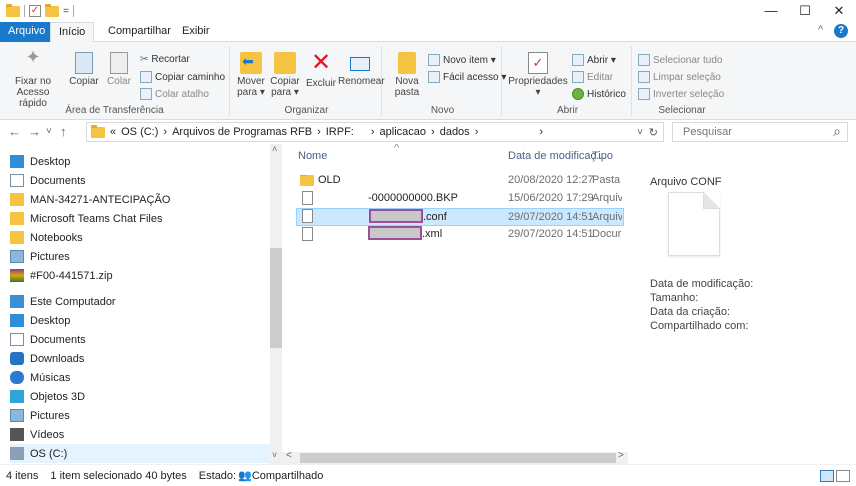 Image resolution: width=856 pixels, height=486 pixels. Describe the element at coordinates (90, 199) in the screenshot. I see `sidebar-item: MAN-34271-ANTECIPAÇÃO` at that location.